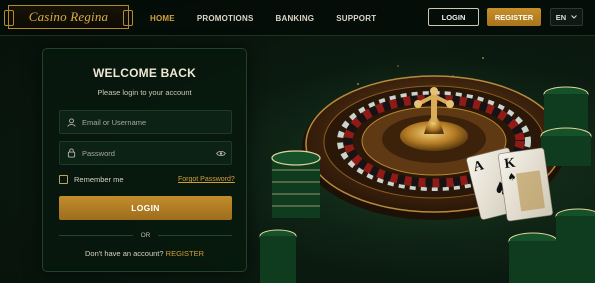 This screenshot has width=595, height=283. What do you see at coordinates (144, 73) in the screenshot?
I see `card-title: WELCOME BACK` at bounding box center [144, 73].